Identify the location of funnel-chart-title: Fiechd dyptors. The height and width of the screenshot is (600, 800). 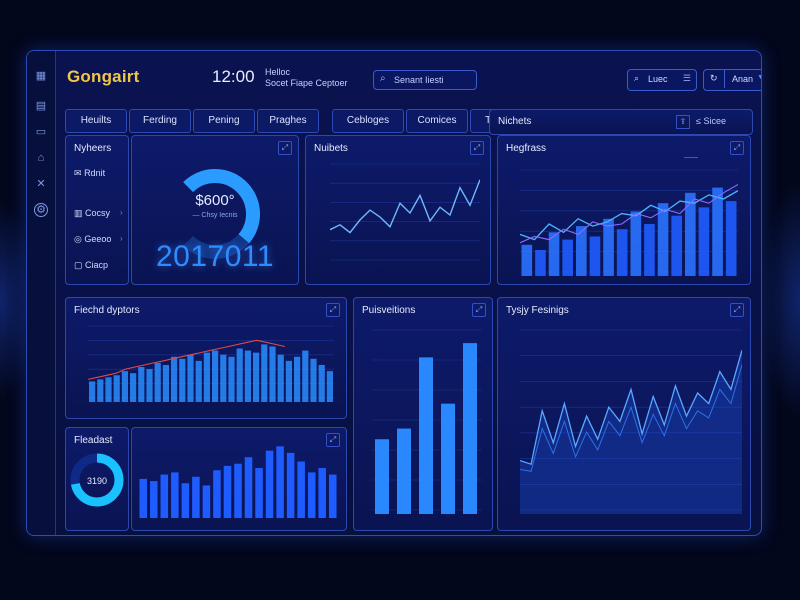
(107, 310).